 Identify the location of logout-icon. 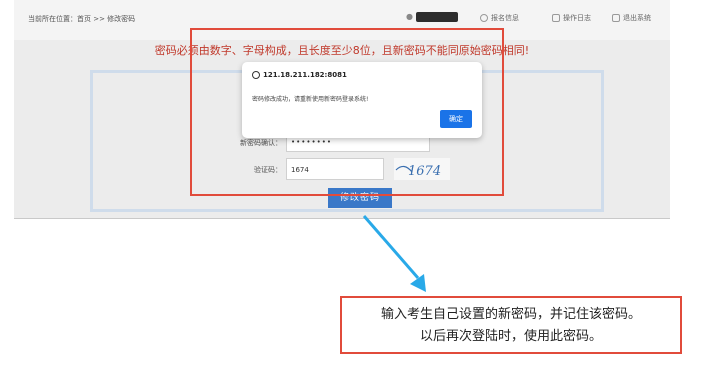
(616, 18).